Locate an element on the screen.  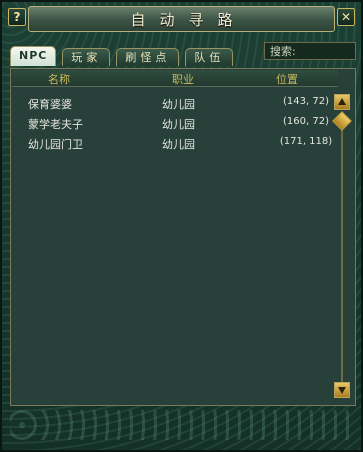
row-name: 幼儿园门卫 is located at coordinates (55, 144).